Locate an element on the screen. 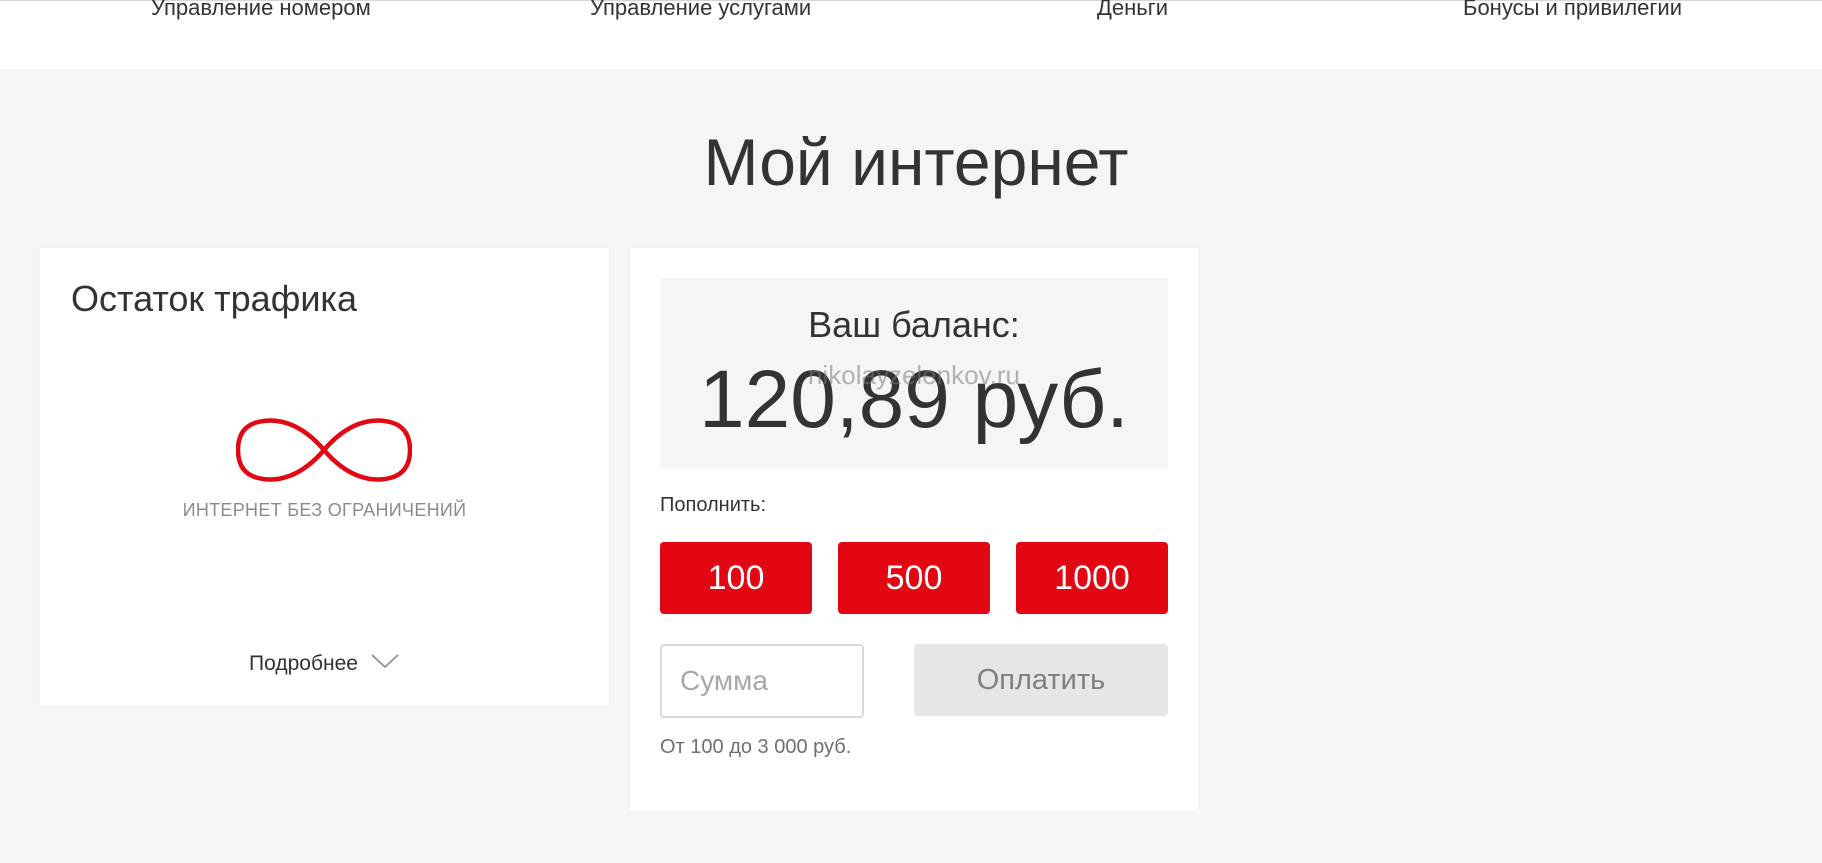 This screenshot has width=1822, height=863. page-title: Мой интернет is located at coordinates (916, 162).